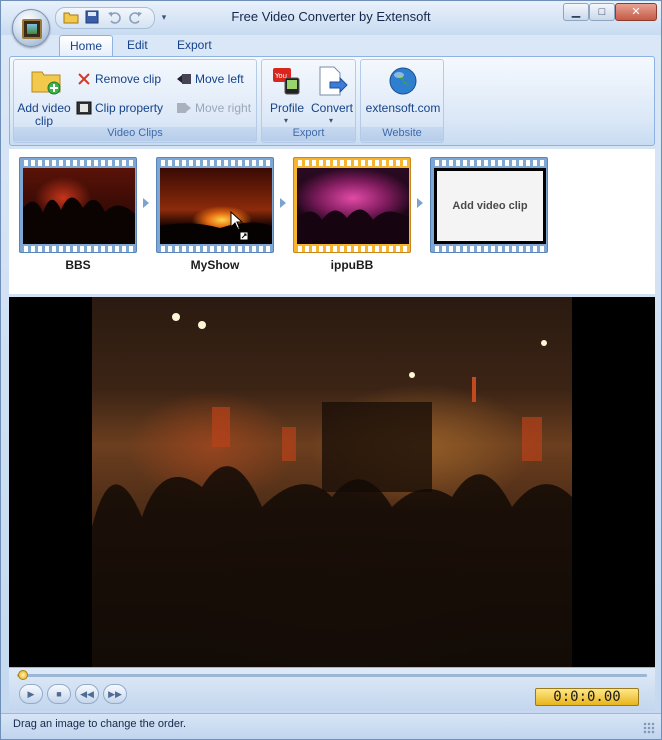 This screenshot has width=662, height=740. I want to click on convert-button: Convert ▾, so click(332, 95).